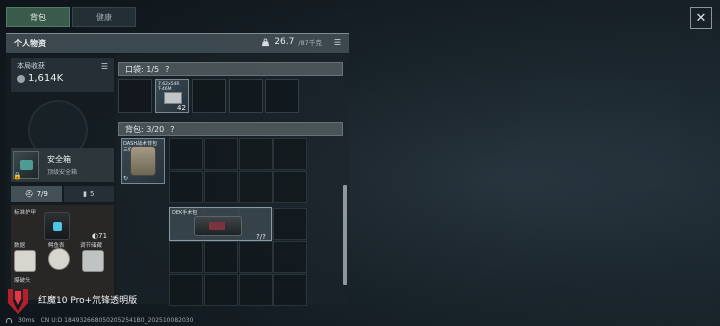 The width and height of the screenshot is (720, 326). What do you see at coordinates (337, 42) in the screenshot?
I see `list-icon: ☰` at bounding box center [337, 42].